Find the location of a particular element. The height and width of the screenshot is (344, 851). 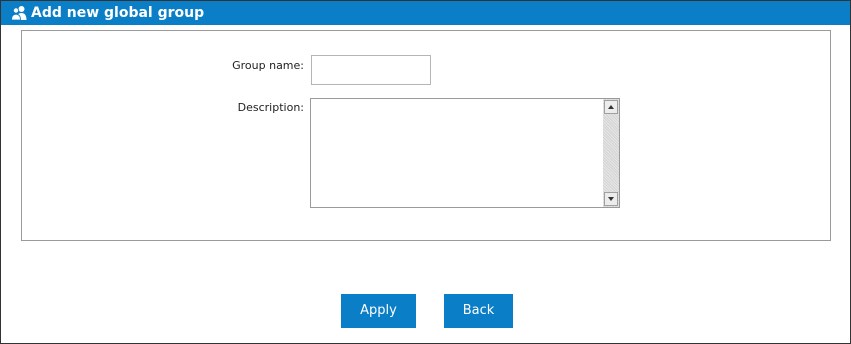

apply-button: Apply is located at coordinates (378, 311).